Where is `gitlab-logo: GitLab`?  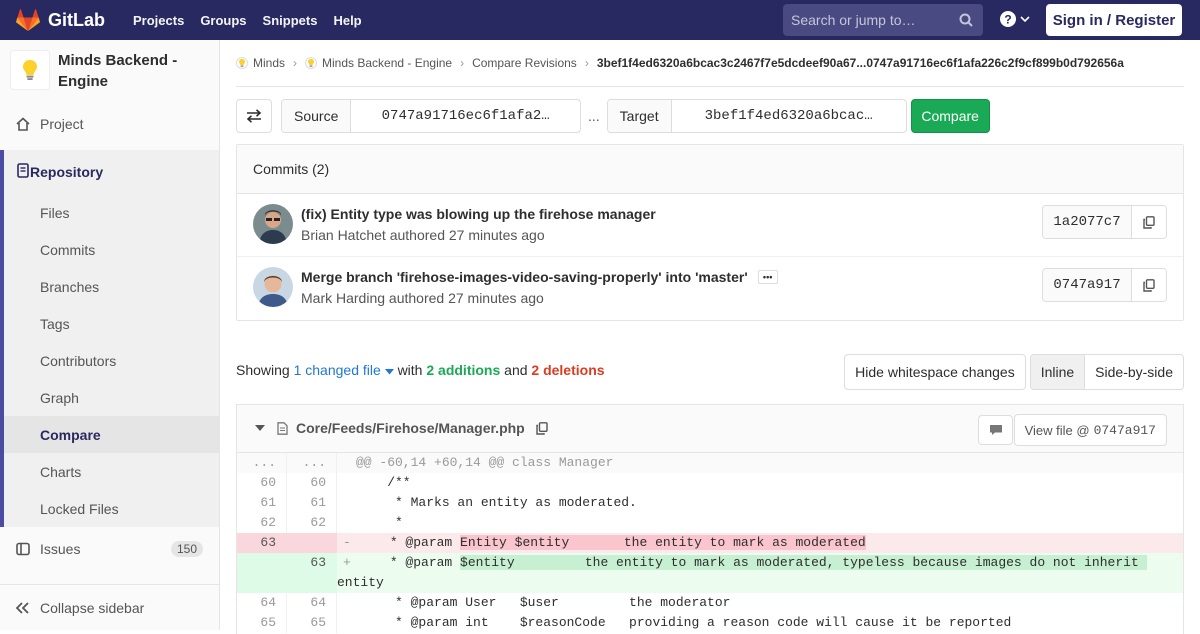
gitlab-logo: GitLab is located at coordinates (60, 20).